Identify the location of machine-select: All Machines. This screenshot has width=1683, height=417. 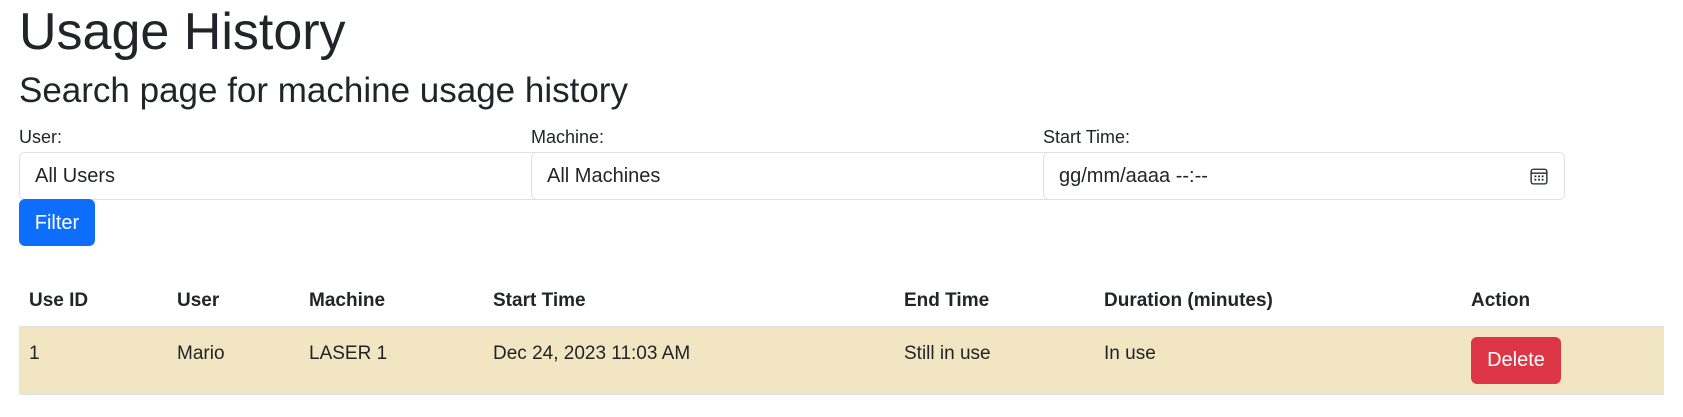
(792, 176).